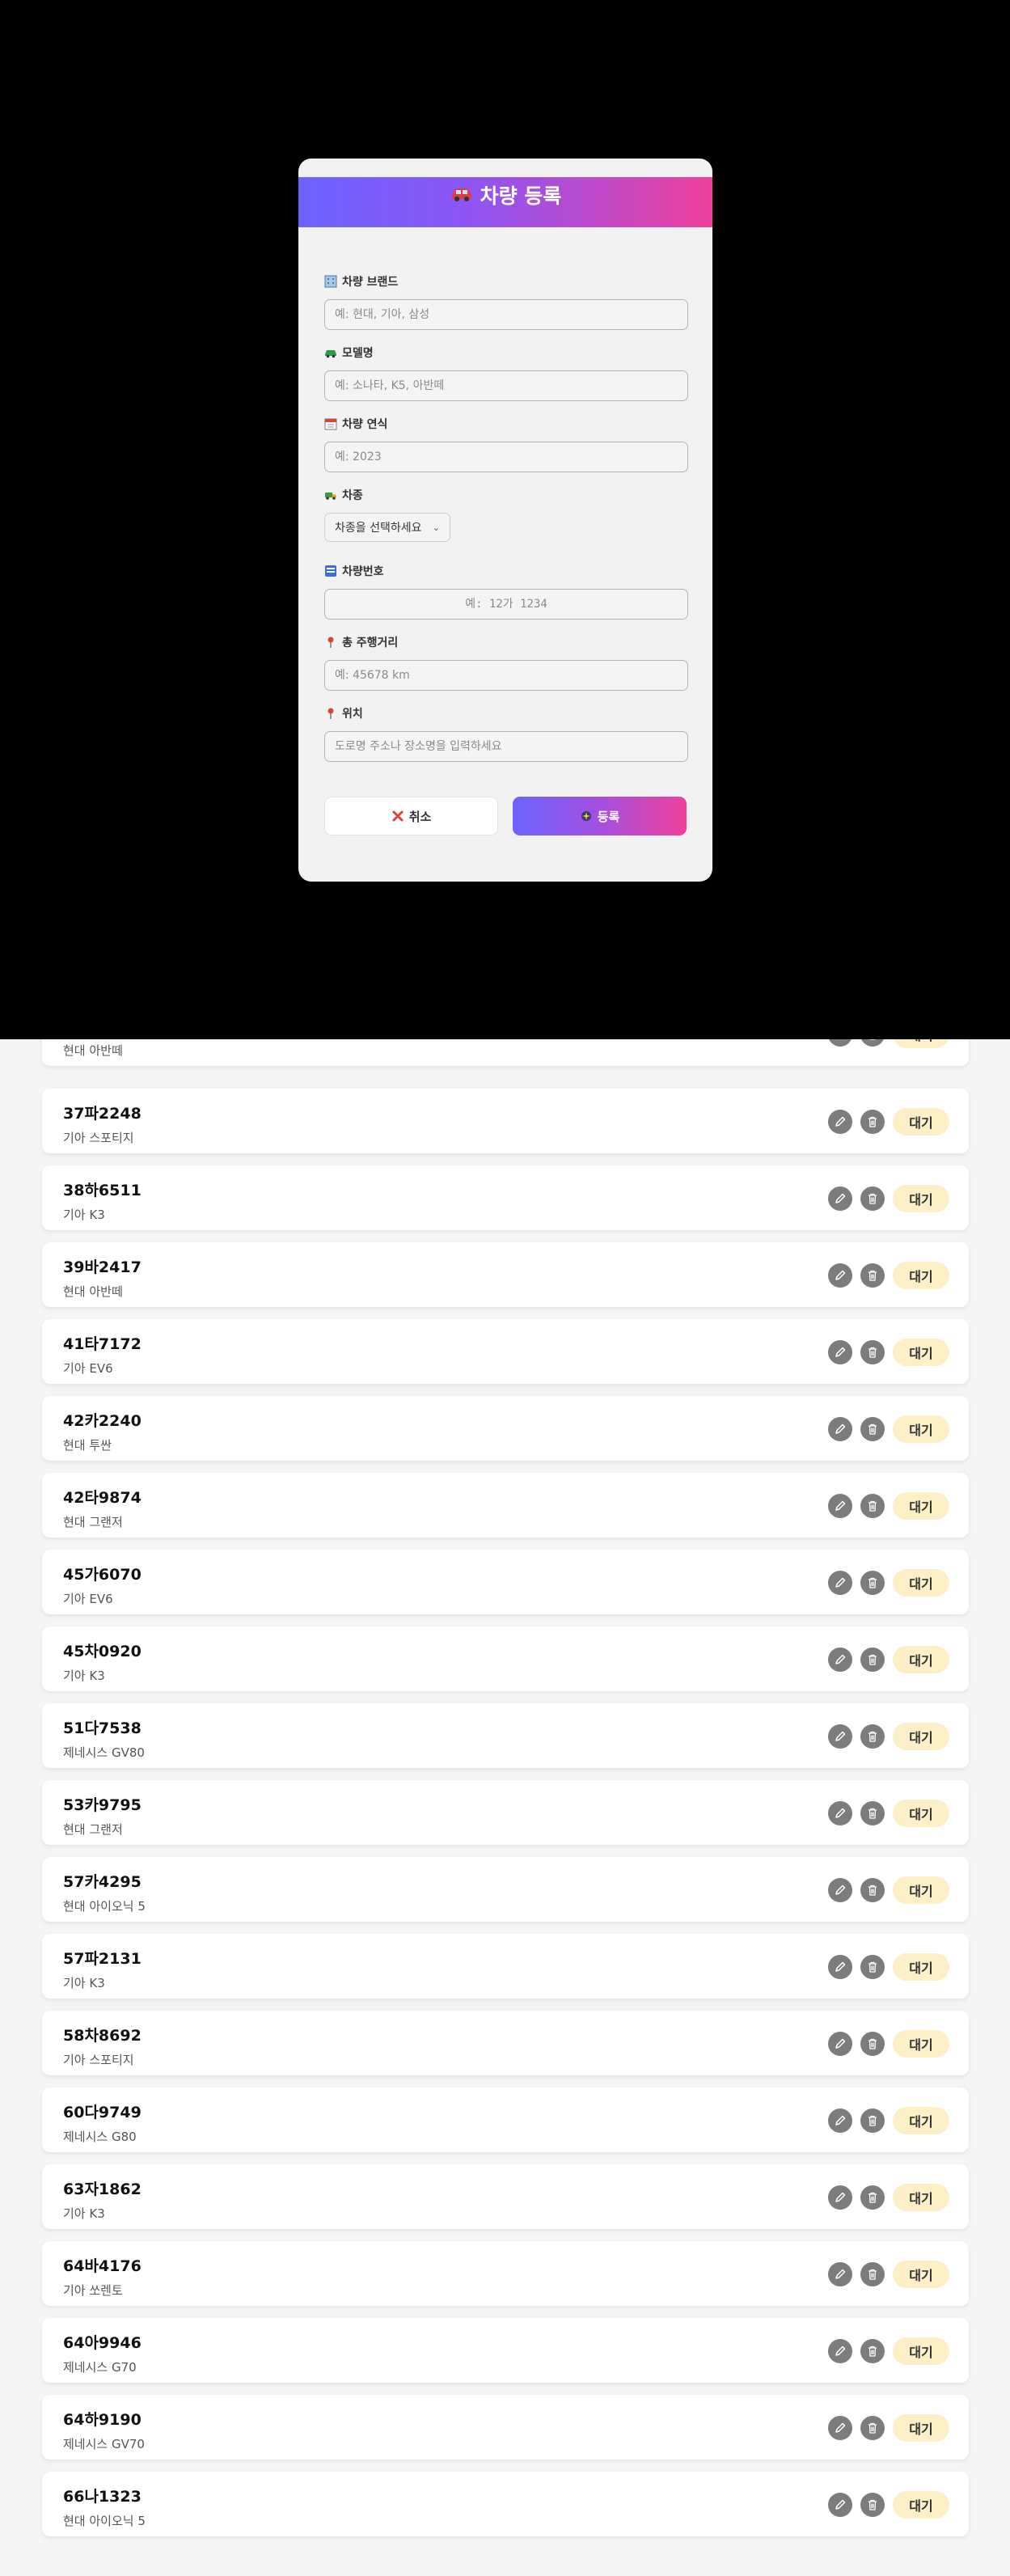 Image resolution: width=1010 pixels, height=2576 pixels. Describe the element at coordinates (505, 2351) in the screenshot. I see `vehicle-row: 64아9946 제네시스 G70 대기` at that location.